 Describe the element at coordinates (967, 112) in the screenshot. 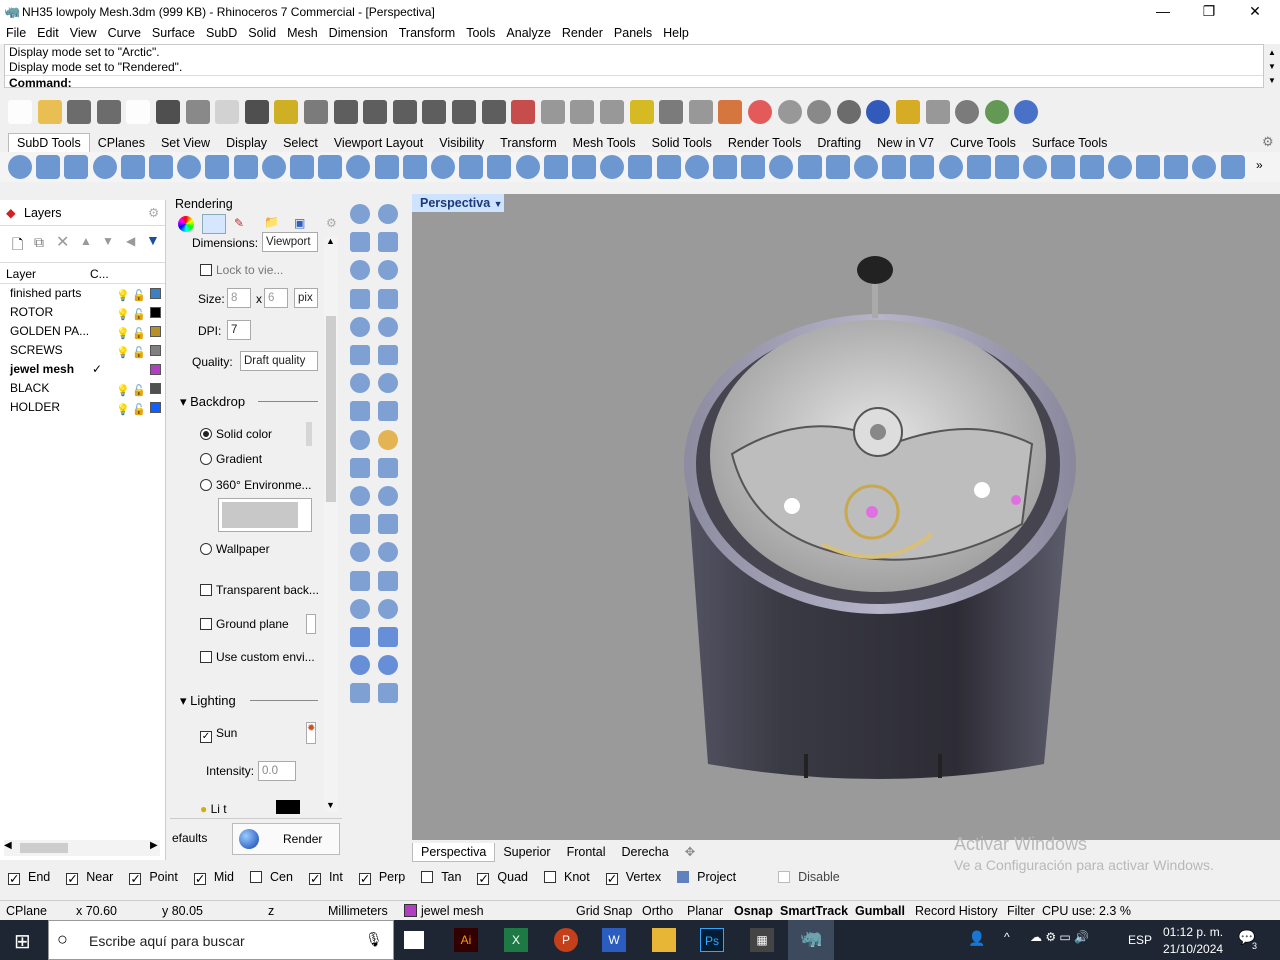

I see `tools-icon` at that location.